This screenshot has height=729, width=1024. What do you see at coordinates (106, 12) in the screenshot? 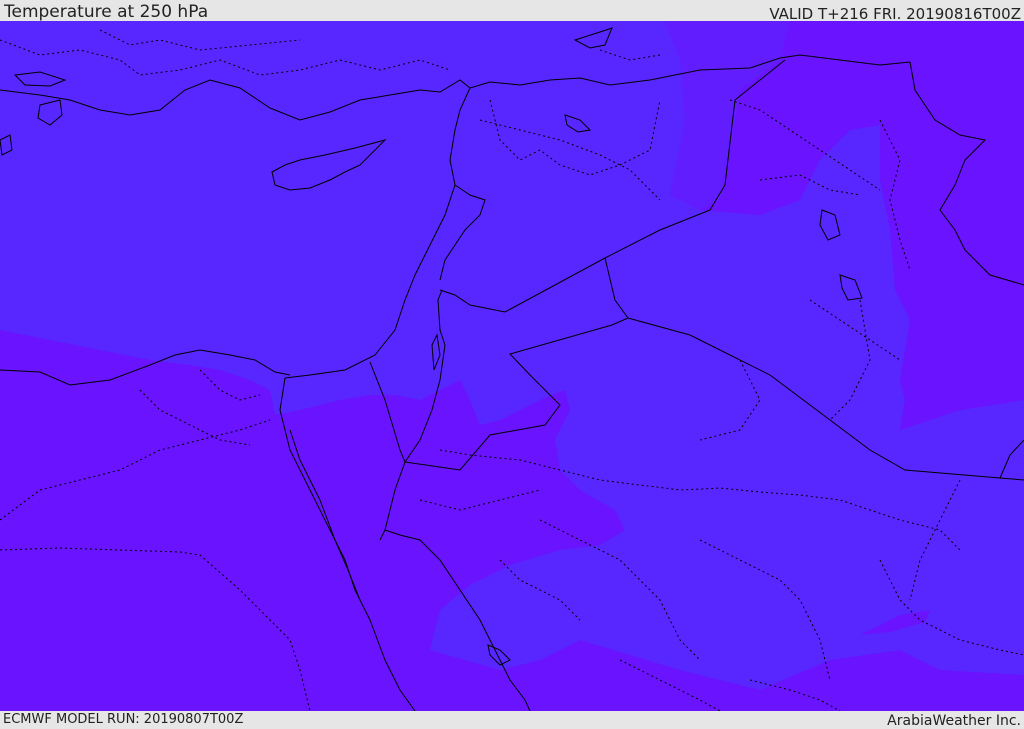
I see `map-title: Temperature at 250 hPa` at bounding box center [106, 12].